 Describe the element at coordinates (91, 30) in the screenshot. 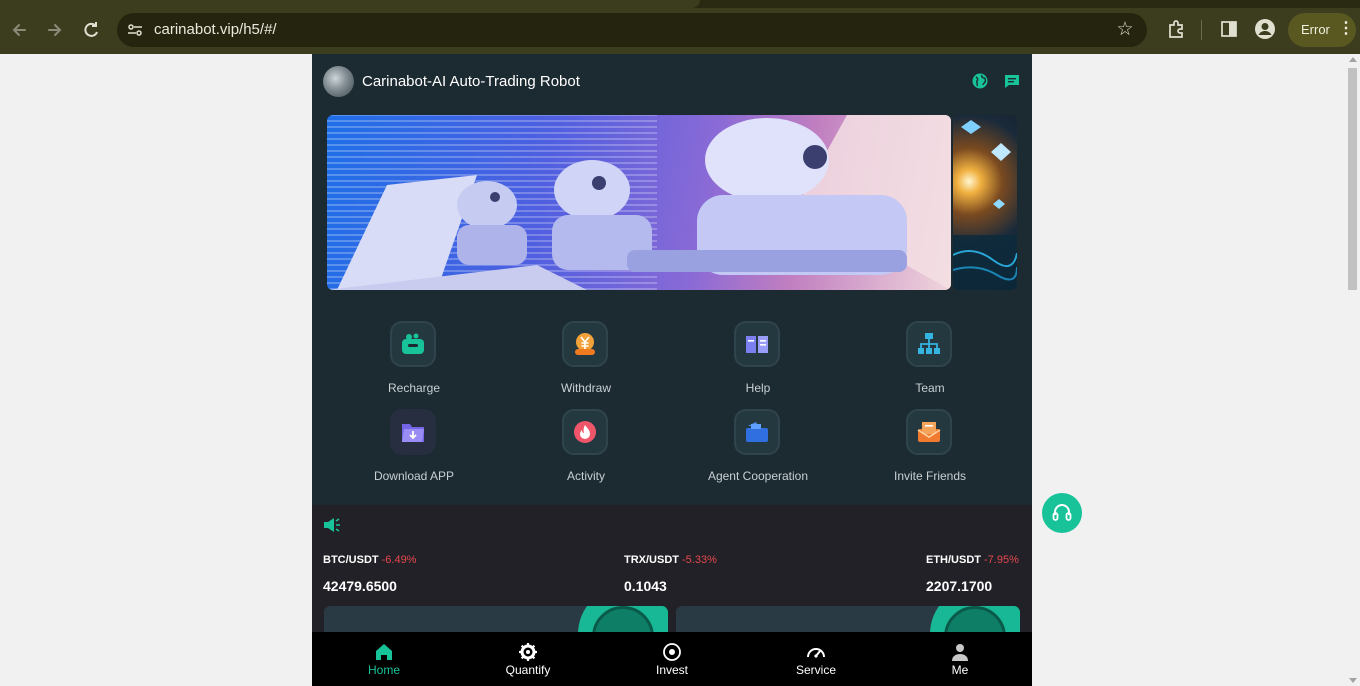

I see `reload-icon` at that location.